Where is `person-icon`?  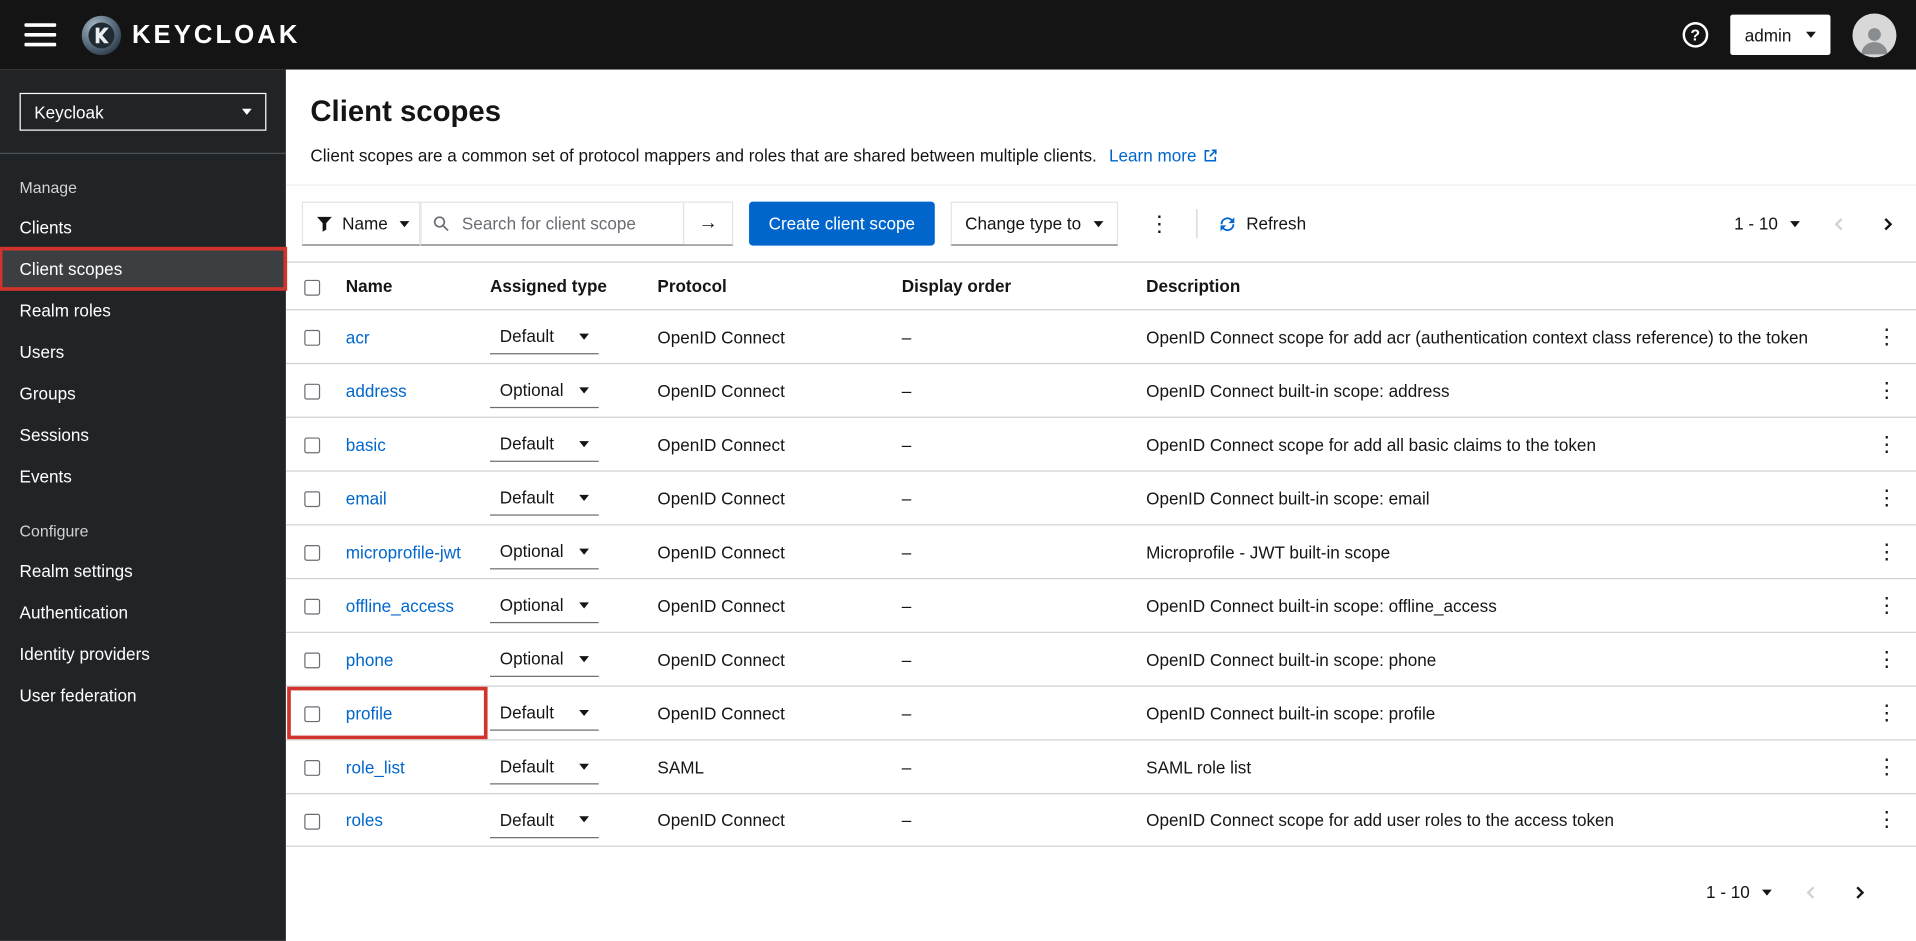 person-icon is located at coordinates (1874, 40).